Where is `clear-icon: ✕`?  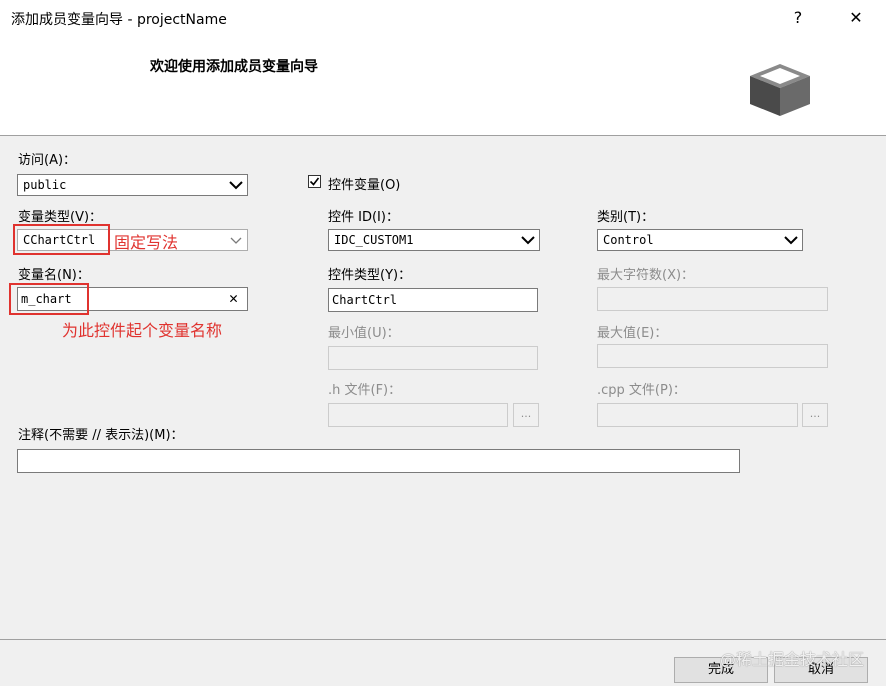 clear-icon: ✕ is located at coordinates (235, 298).